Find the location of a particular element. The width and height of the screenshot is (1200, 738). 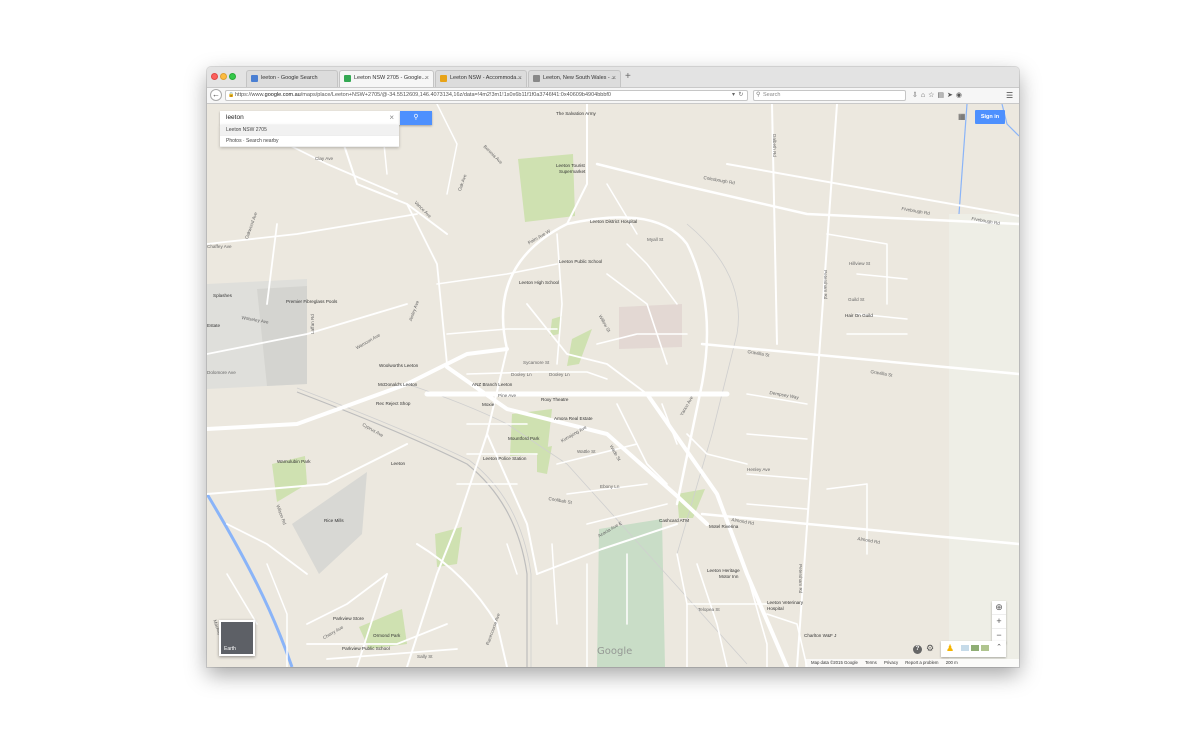

reading-list-icon: ▤ is located at coordinates (942, 95).